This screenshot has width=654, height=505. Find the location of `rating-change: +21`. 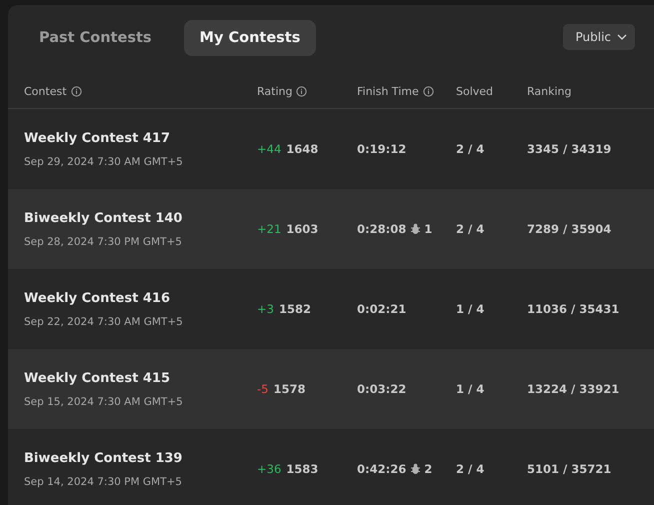

rating-change: +21 is located at coordinates (269, 229).